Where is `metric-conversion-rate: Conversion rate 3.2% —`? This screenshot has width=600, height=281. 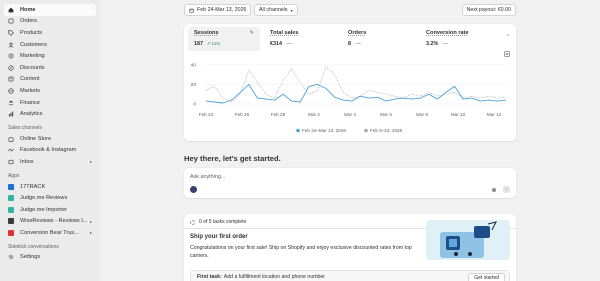
metric-conversion-rate: Conversion rate 3.2% — is located at coordinates (460, 39).